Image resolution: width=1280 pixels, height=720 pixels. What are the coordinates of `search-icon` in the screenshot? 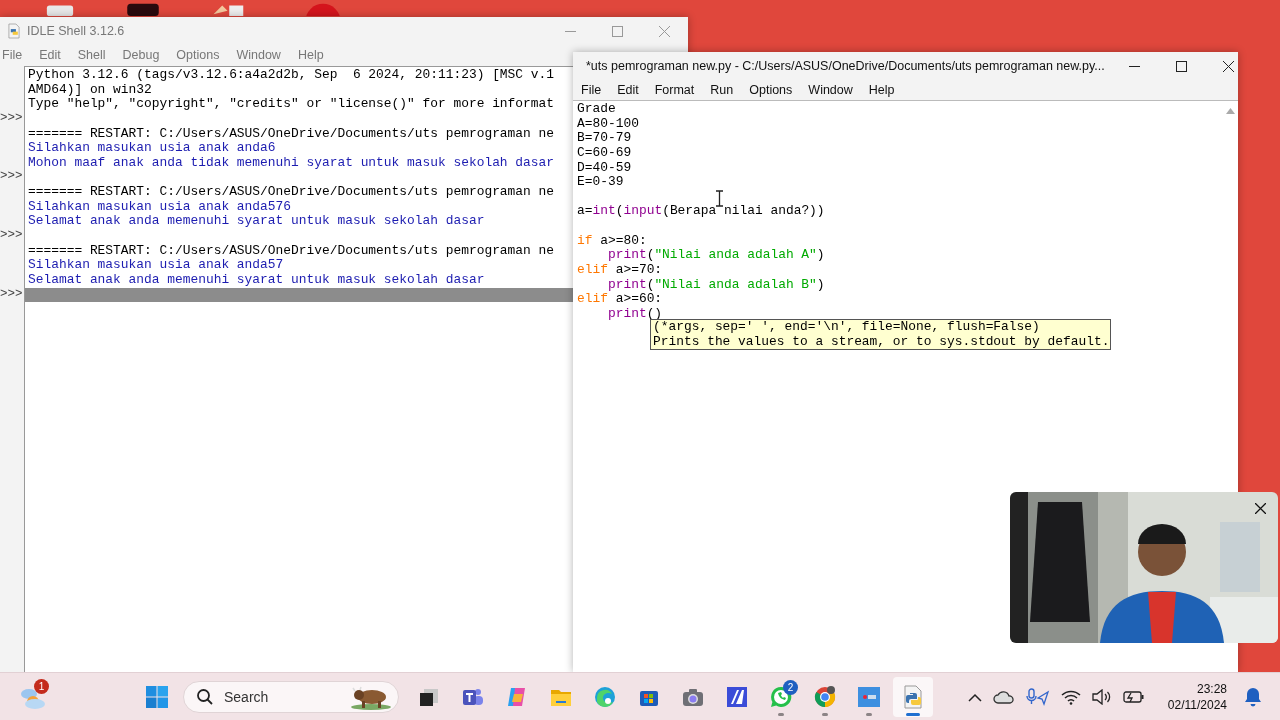 It's located at (205, 697).